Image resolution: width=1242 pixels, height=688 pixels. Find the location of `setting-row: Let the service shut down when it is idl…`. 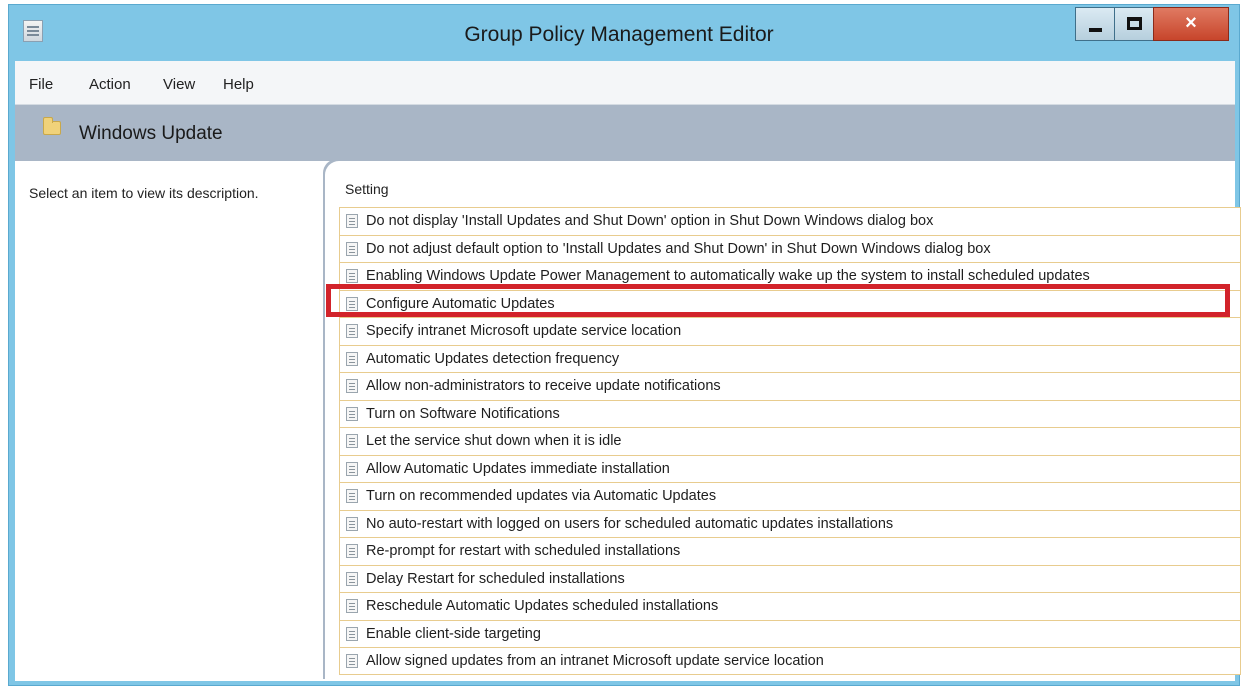

setting-row: Let the service shut down when it is idl… is located at coordinates (790, 441).